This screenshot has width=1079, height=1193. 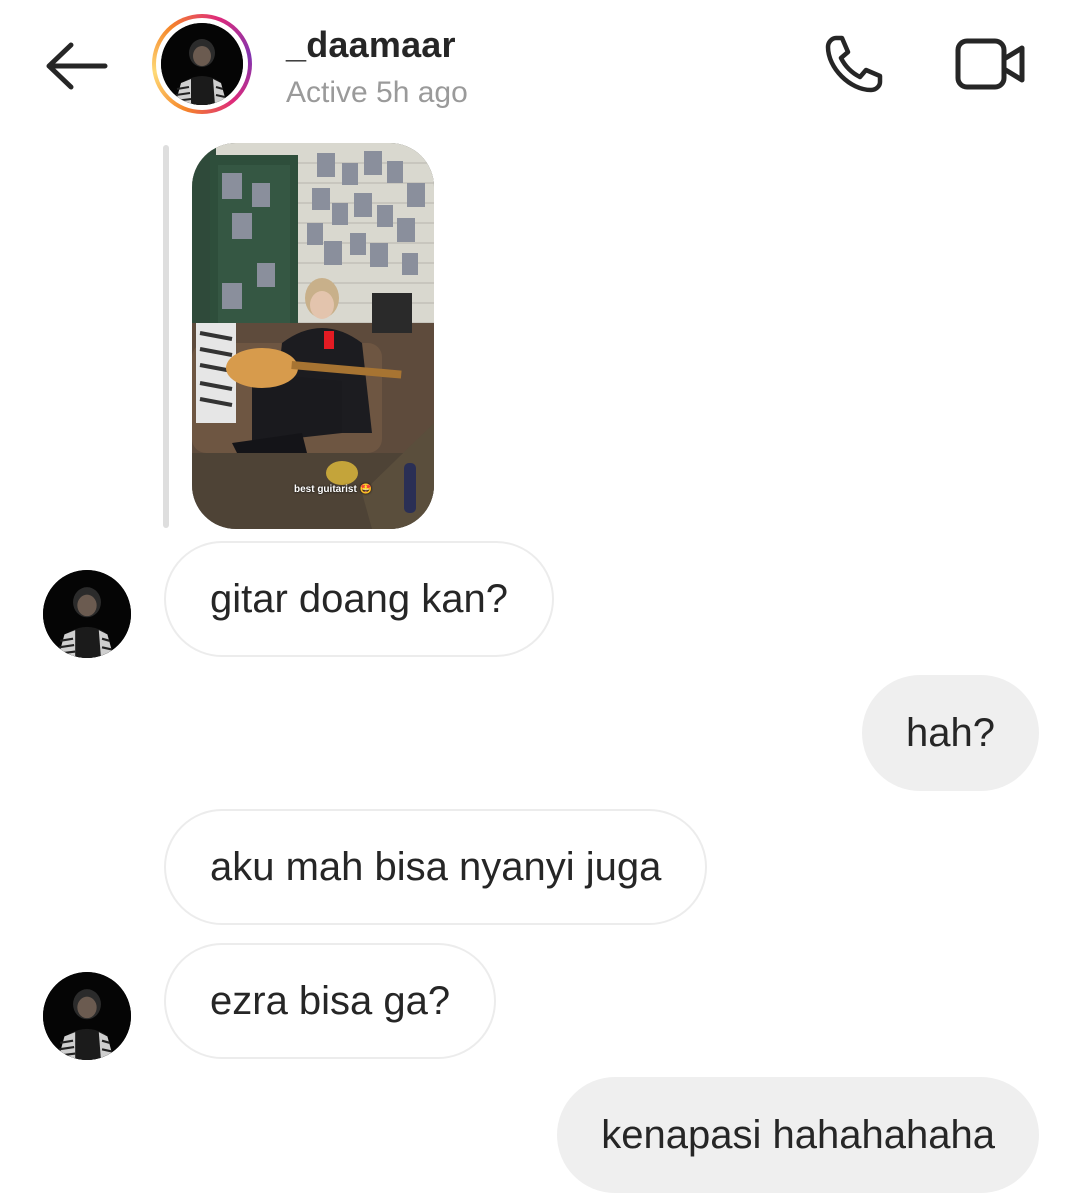 I want to click on profile-photo, so click(x=202, y=64).